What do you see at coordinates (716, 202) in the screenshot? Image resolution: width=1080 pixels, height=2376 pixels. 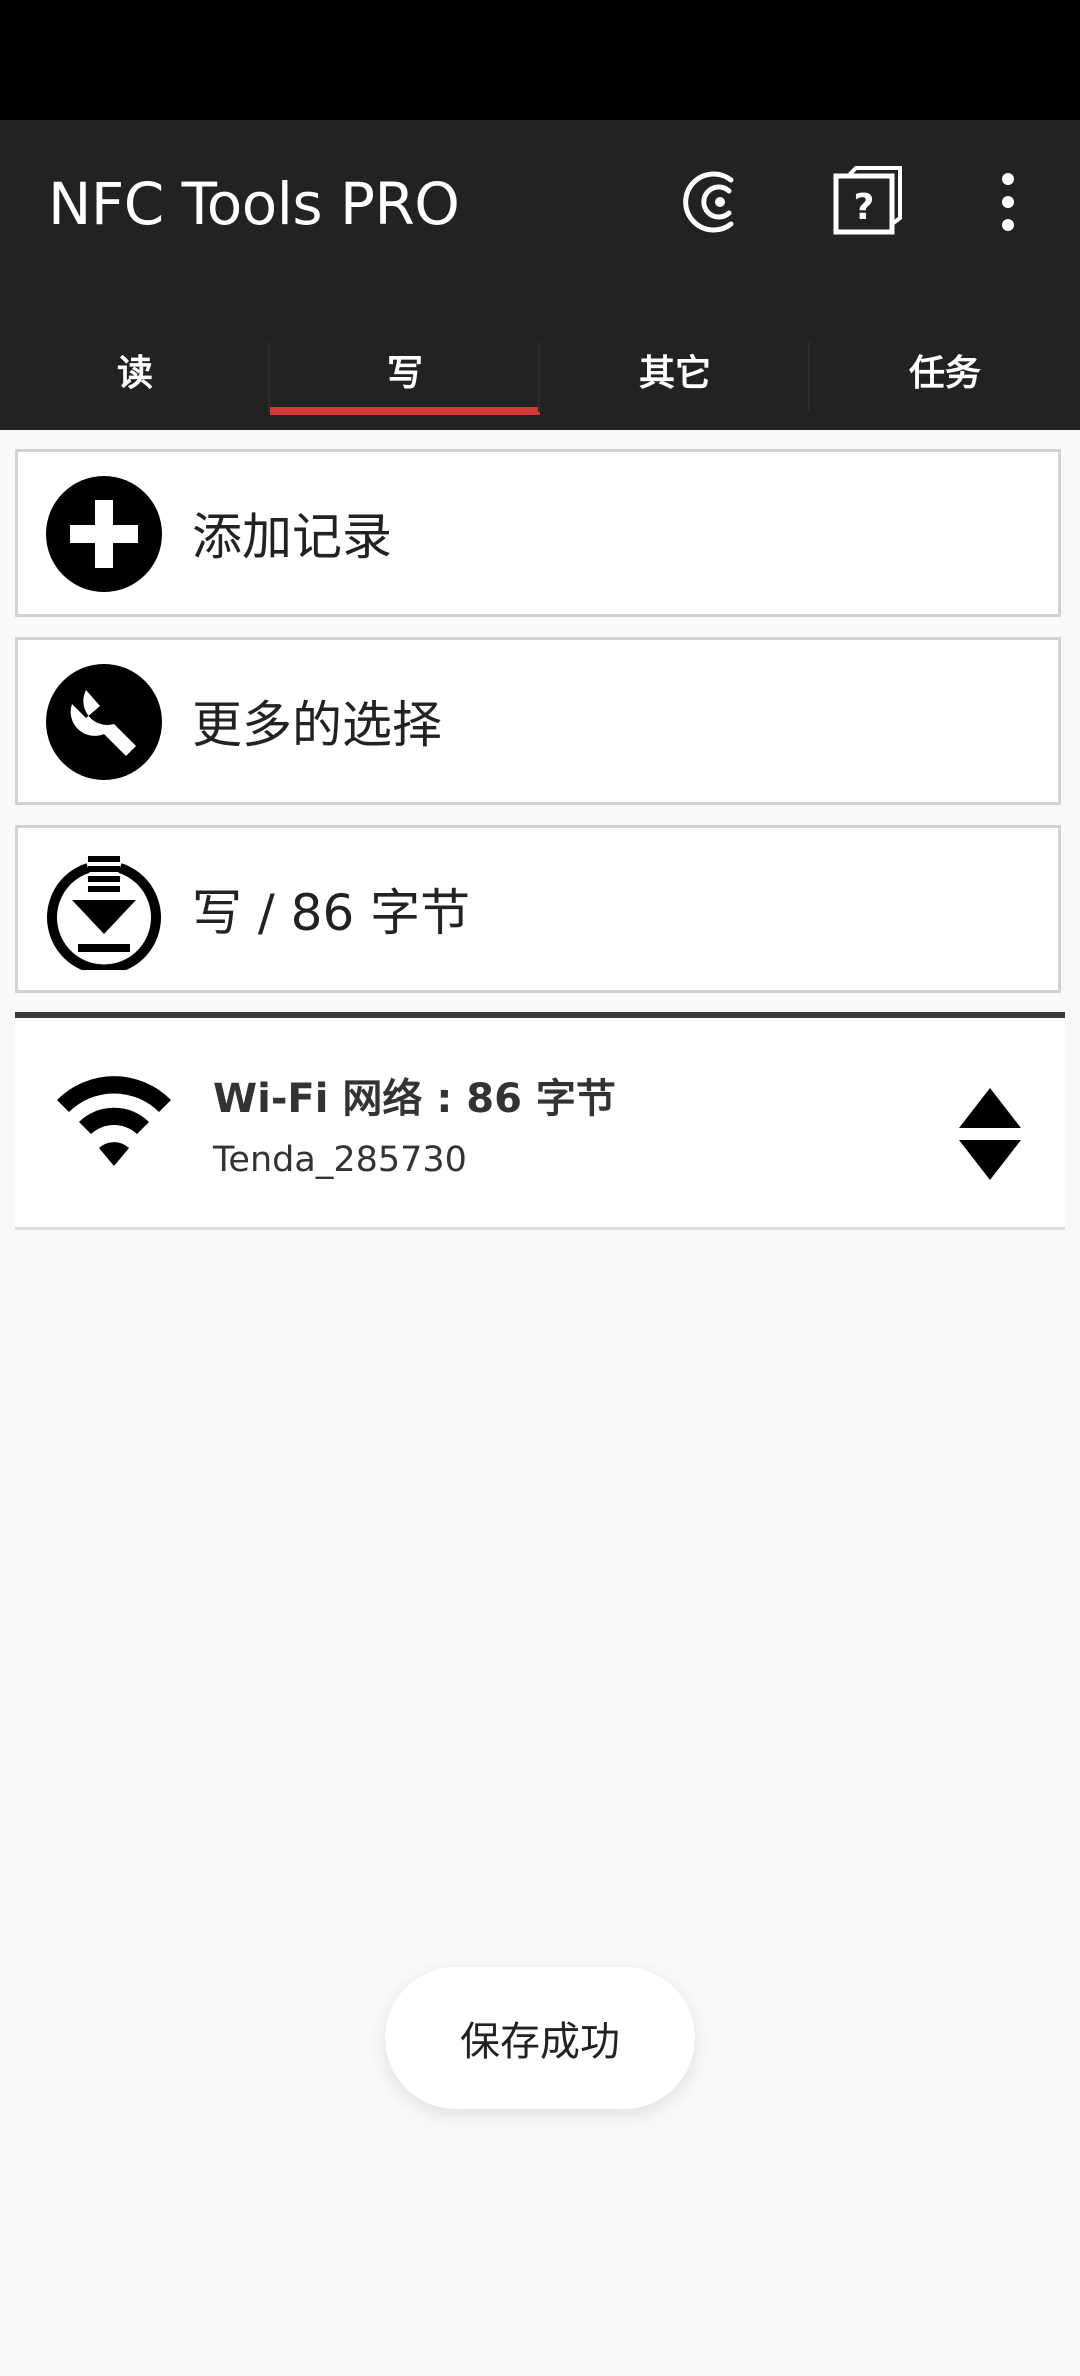 I see `nfc-c-icon` at bounding box center [716, 202].